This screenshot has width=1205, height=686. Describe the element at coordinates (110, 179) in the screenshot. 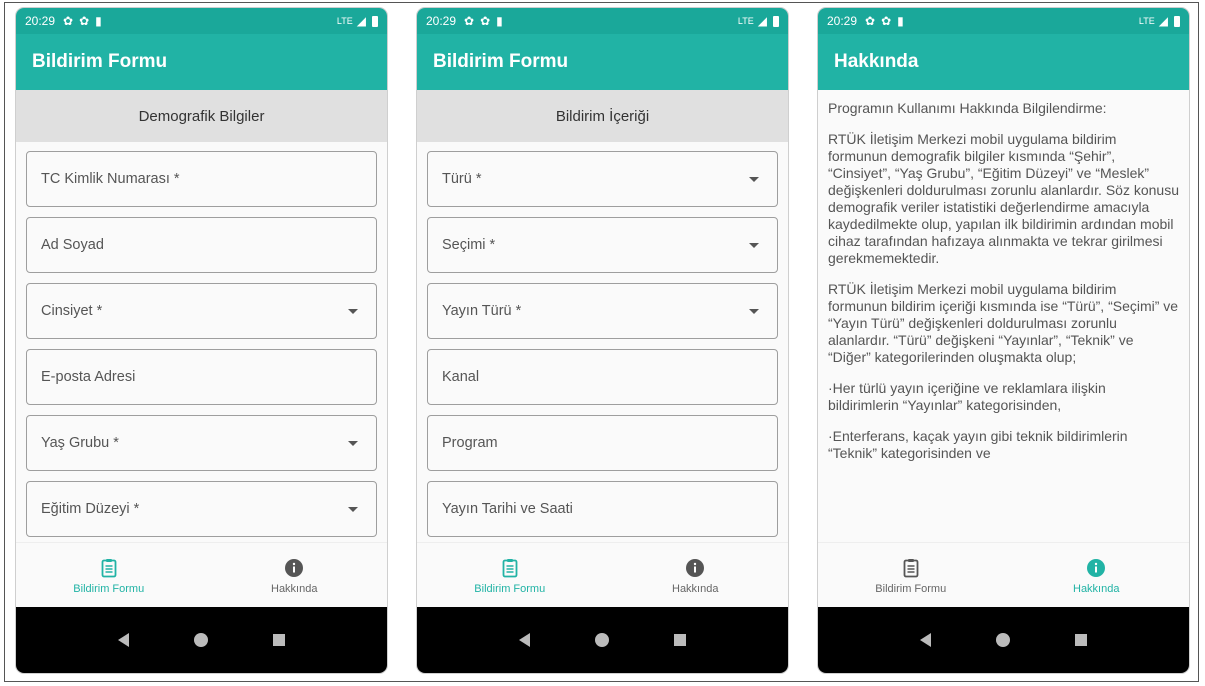

I see `field-label: TC Kimlik Numarası *` at that location.